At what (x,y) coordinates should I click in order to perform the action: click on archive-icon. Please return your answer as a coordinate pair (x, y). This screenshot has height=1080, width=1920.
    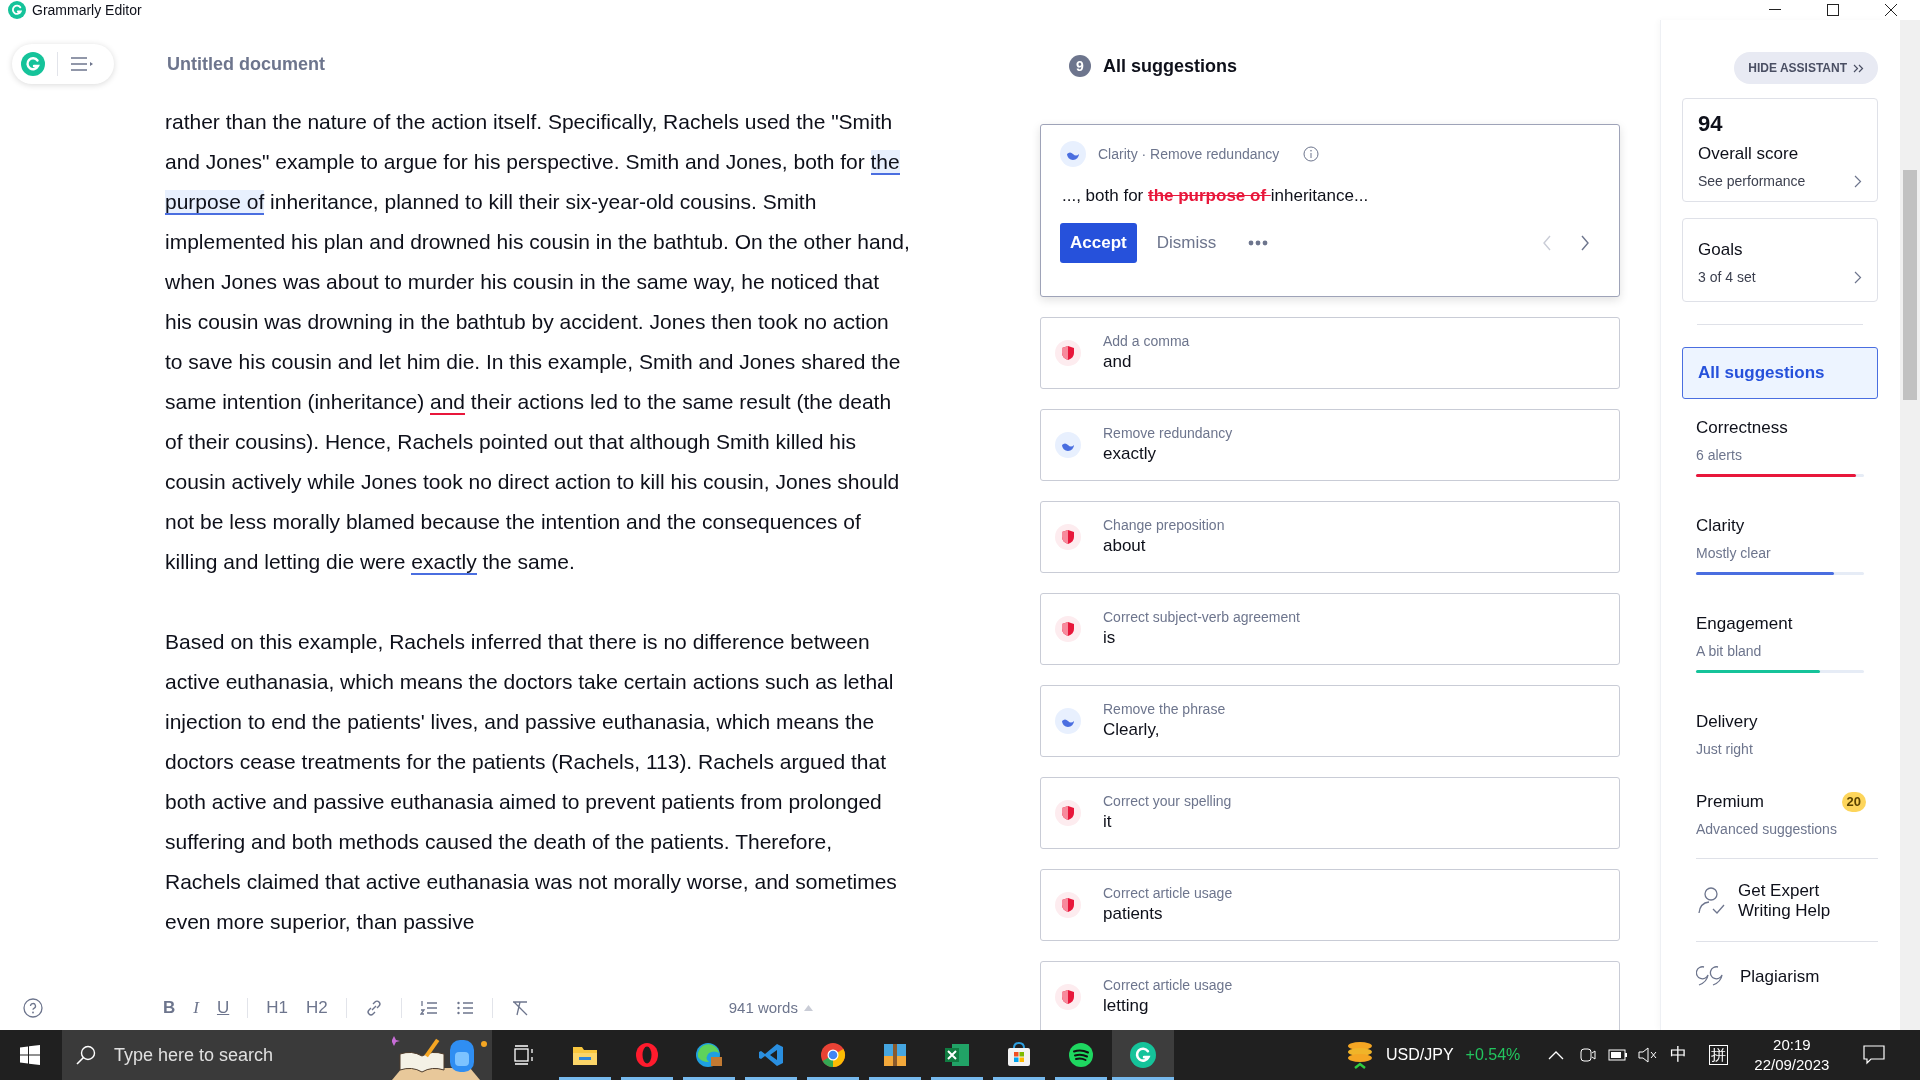
    Looking at the image, I should click on (895, 1055).